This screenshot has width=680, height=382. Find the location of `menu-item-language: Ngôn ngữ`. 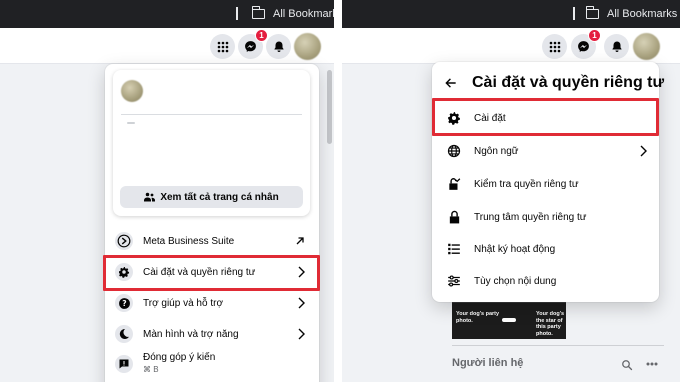

menu-item-language: Ngôn ngữ is located at coordinates (545, 151).